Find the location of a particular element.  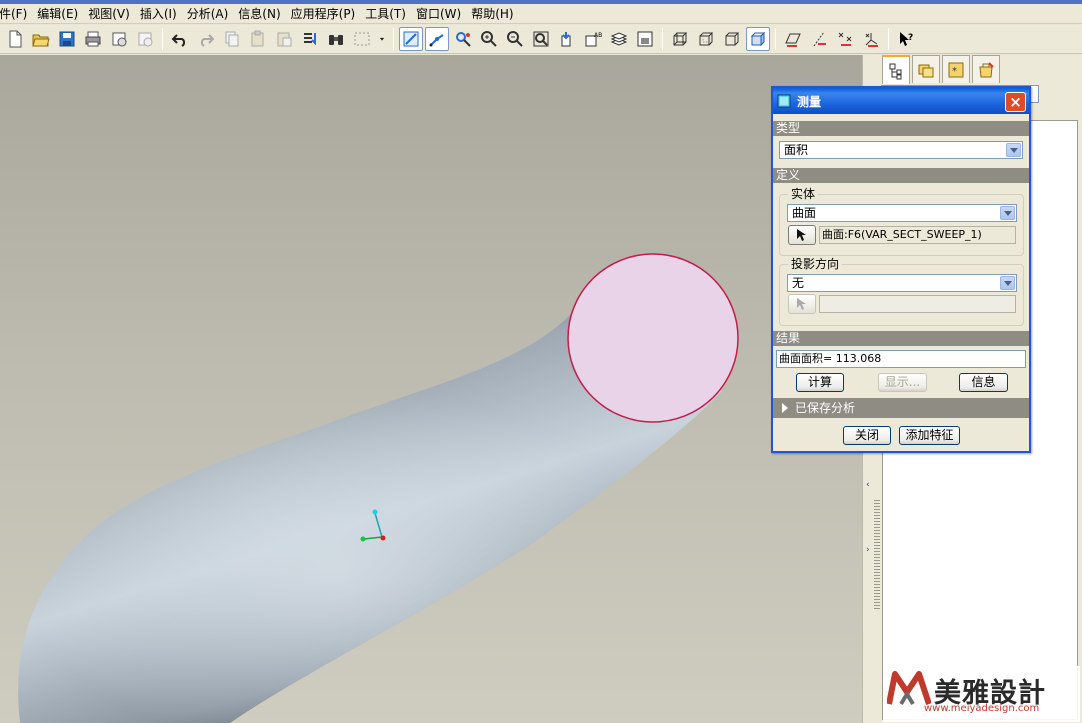

menu-insert: 插入(I) is located at coordinates (158, 14).